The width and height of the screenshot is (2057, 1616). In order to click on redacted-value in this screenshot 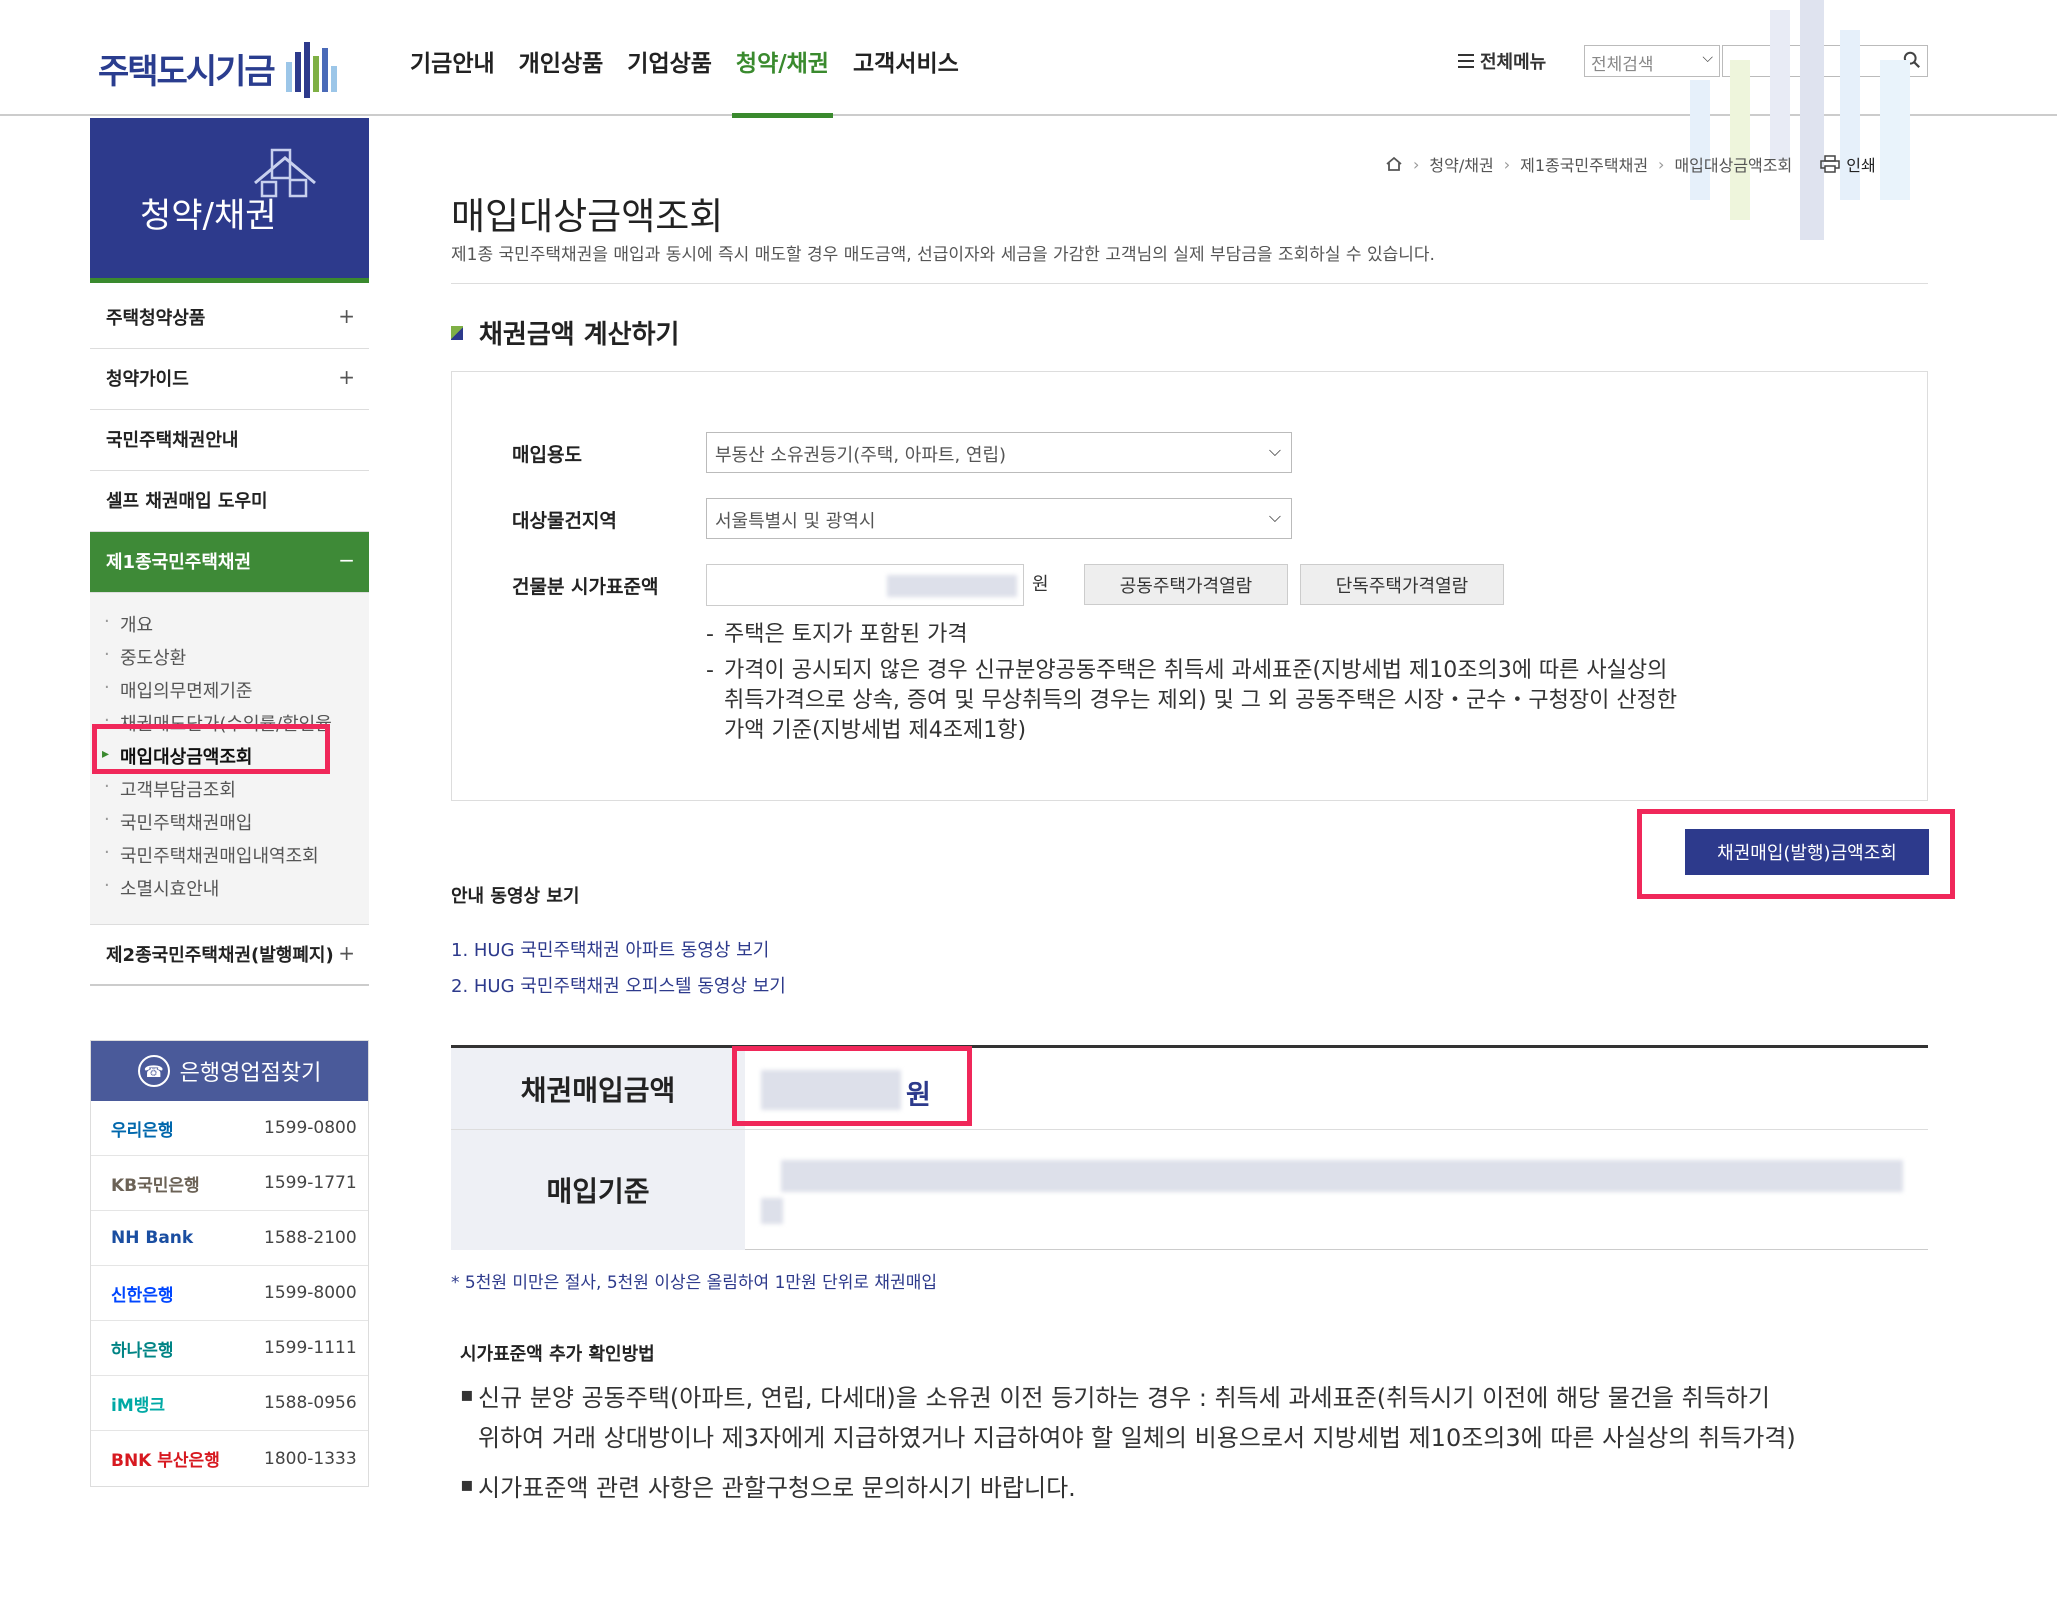, I will do `click(952, 586)`.